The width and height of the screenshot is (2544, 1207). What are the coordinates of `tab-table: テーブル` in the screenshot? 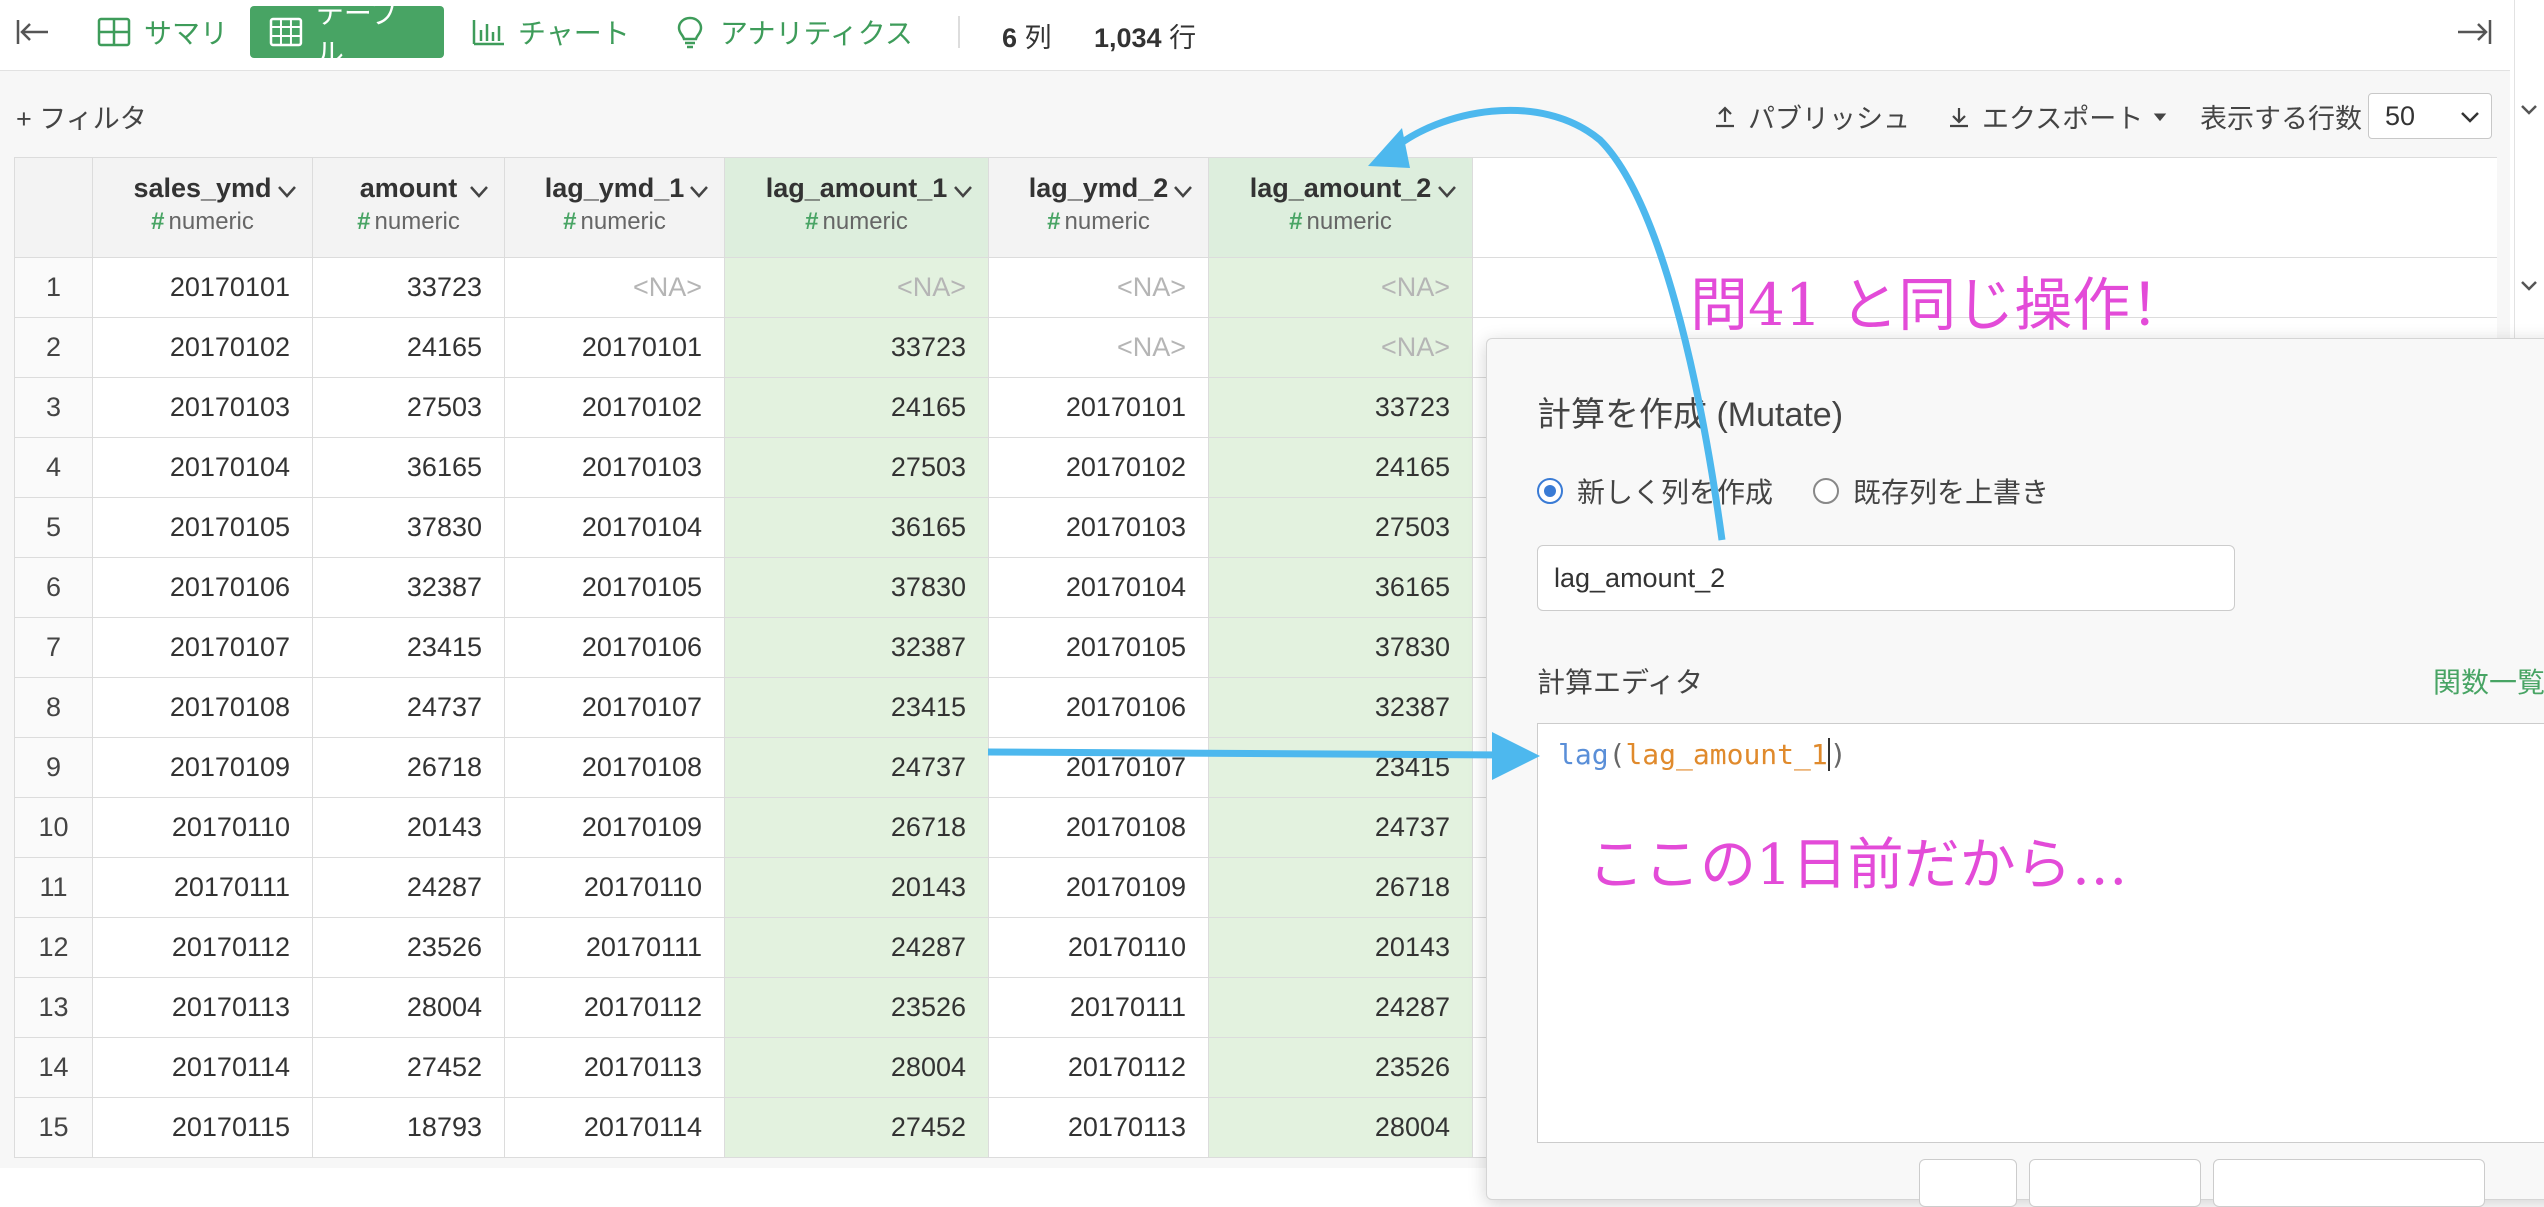 It's located at (347, 34).